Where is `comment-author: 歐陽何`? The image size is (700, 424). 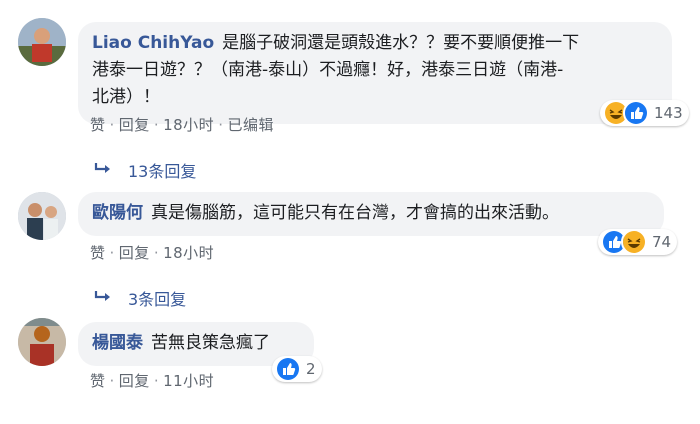
comment-author: 歐陽何 is located at coordinates (117, 213).